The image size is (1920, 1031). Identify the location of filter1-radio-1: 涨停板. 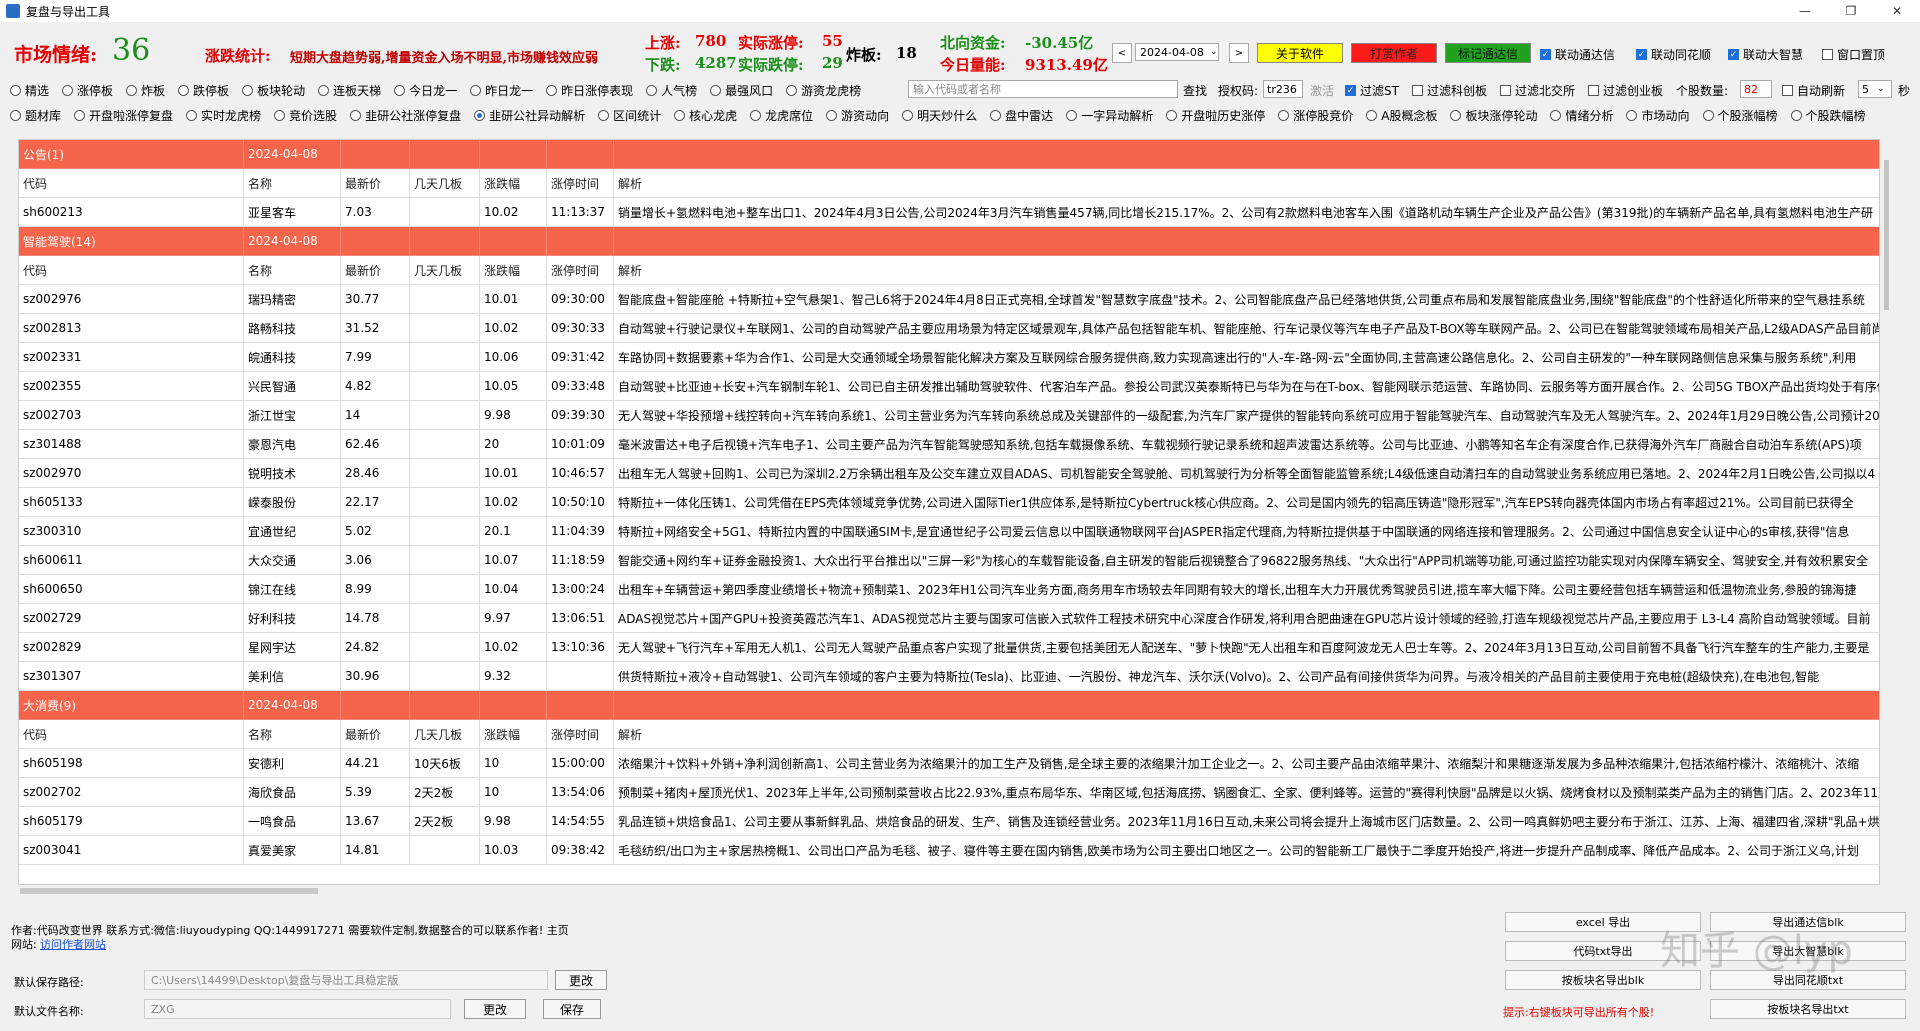
(87, 90).